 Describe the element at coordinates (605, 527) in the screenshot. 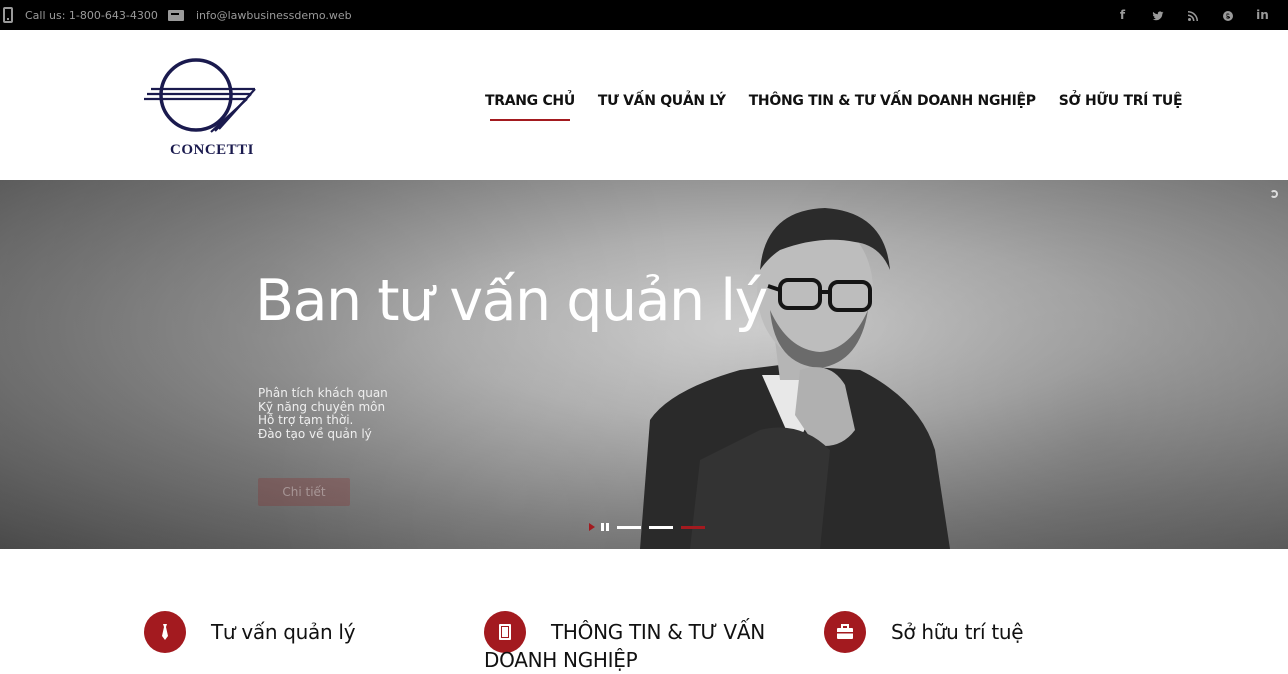

I see `pause-icon` at that location.